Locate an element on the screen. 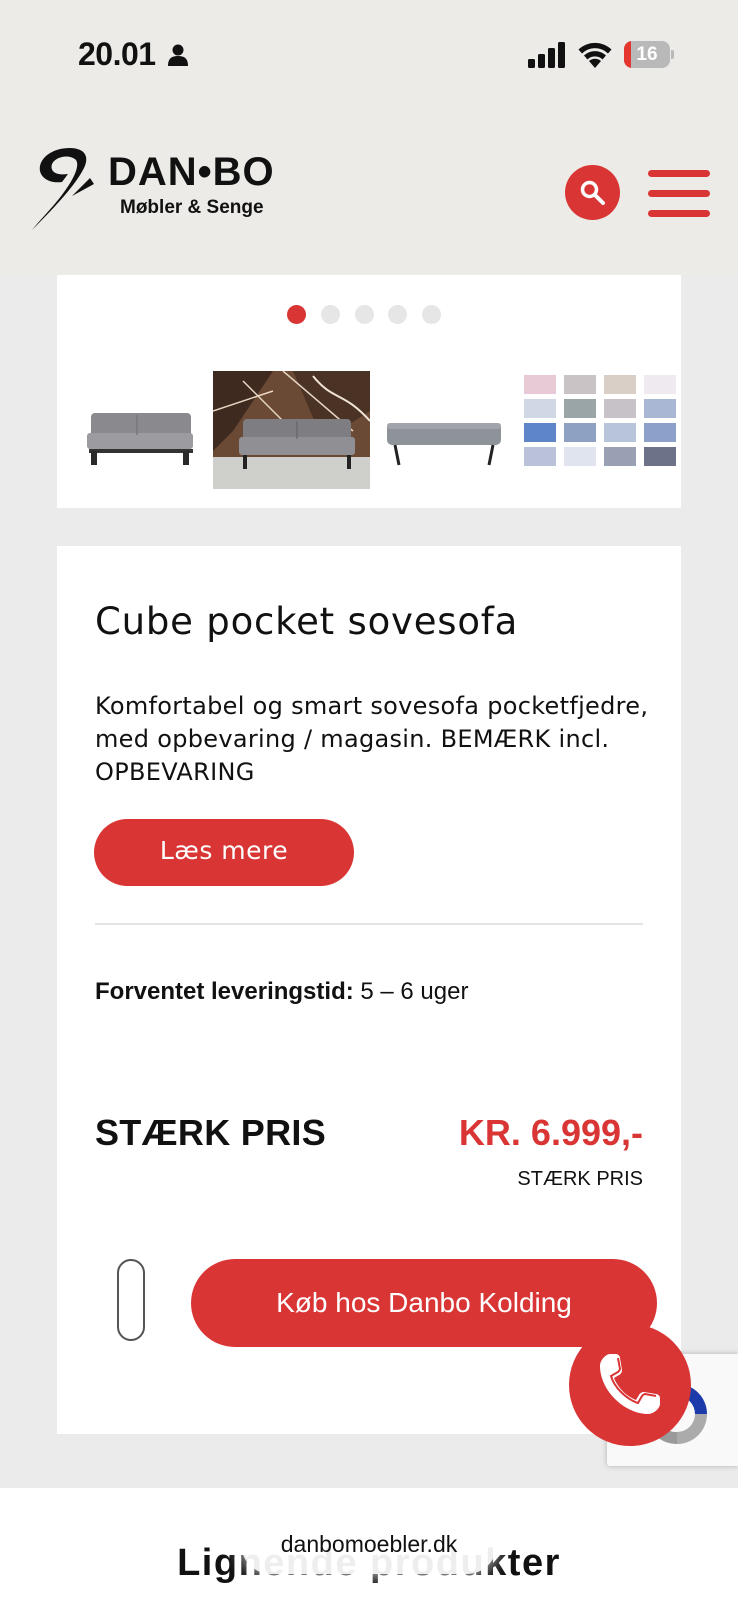 Image resolution: width=738 pixels, height=1600 pixels. wifi-icon is located at coordinates (595, 55).